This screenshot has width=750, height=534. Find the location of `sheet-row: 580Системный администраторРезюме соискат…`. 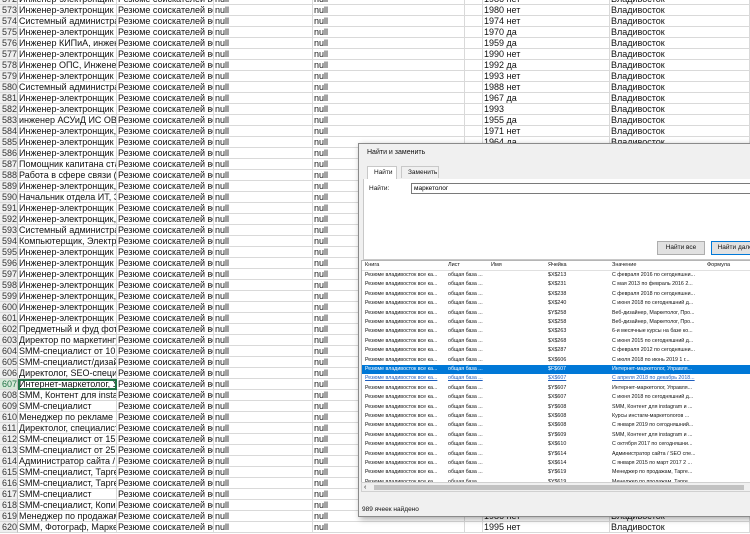

sheet-row: 580Системный администраторРезюме соискат… is located at coordinates (375, 87).